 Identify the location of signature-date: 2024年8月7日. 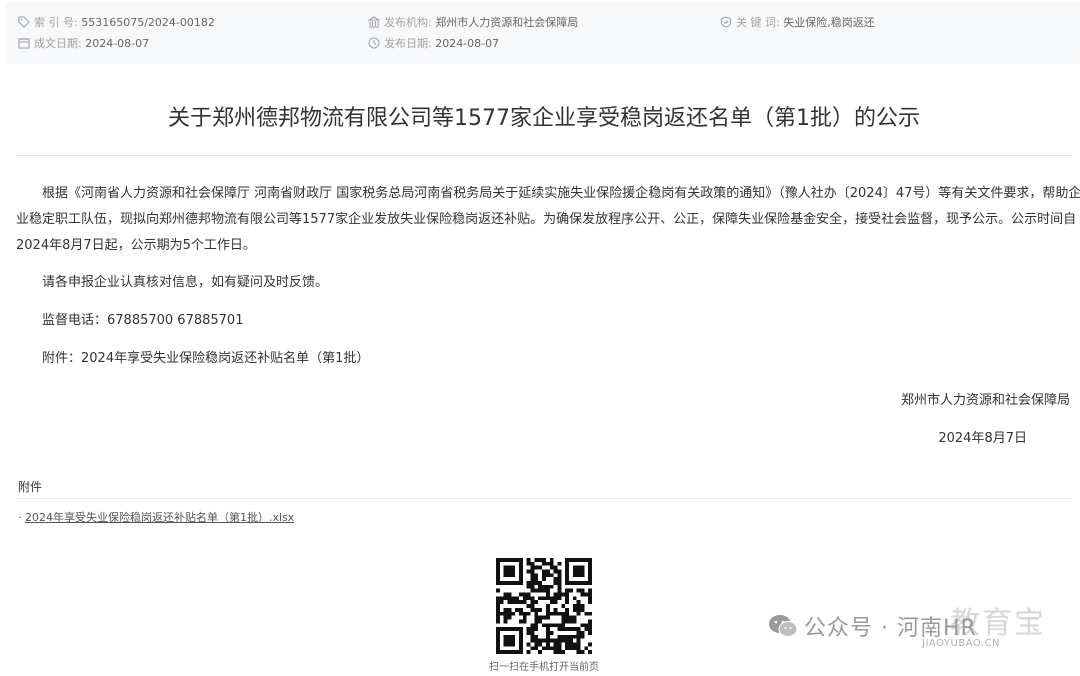
(982, 438).